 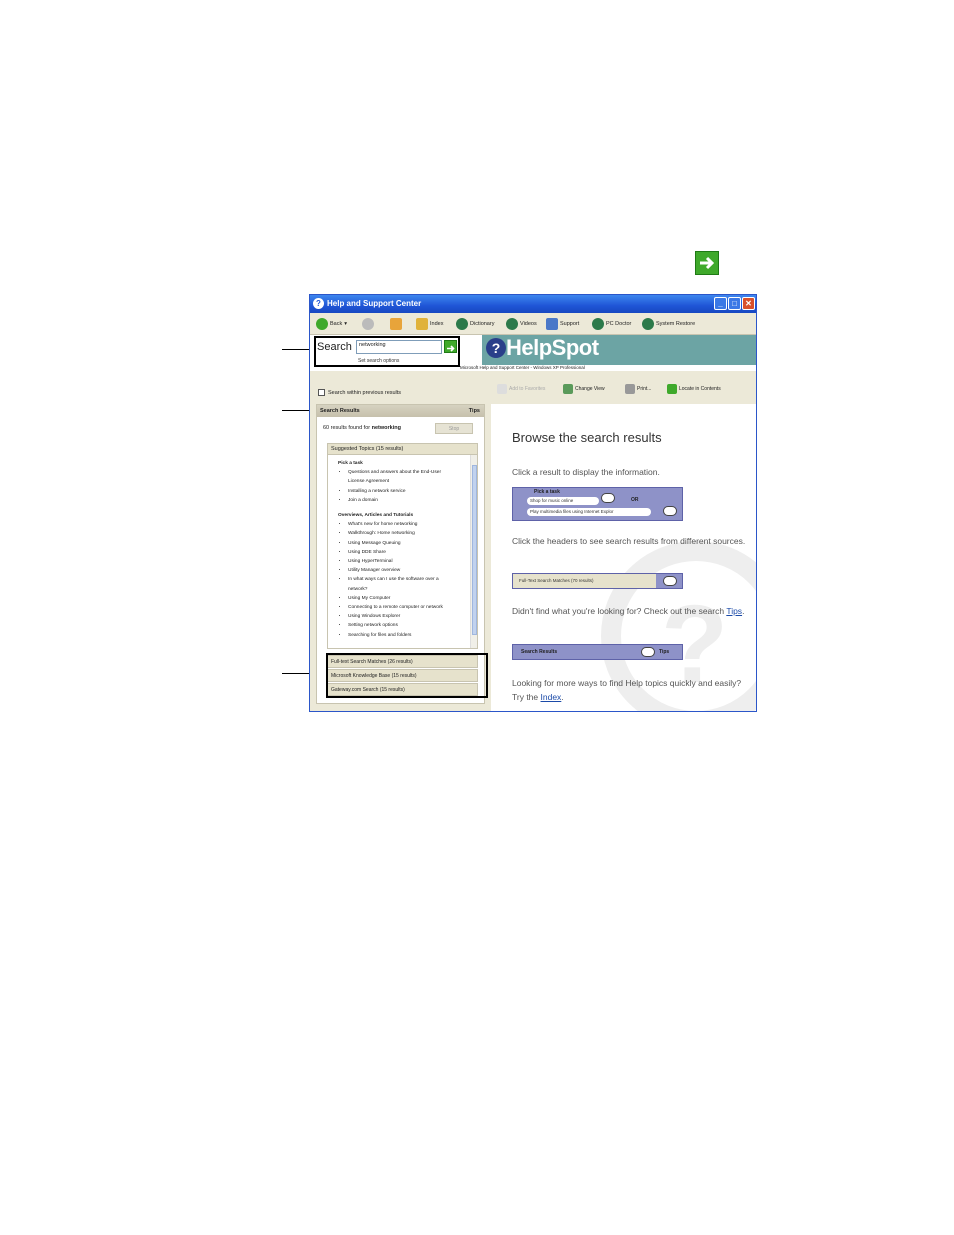 I want to click on forward-arrow-icon, so click(x=368, y=324).